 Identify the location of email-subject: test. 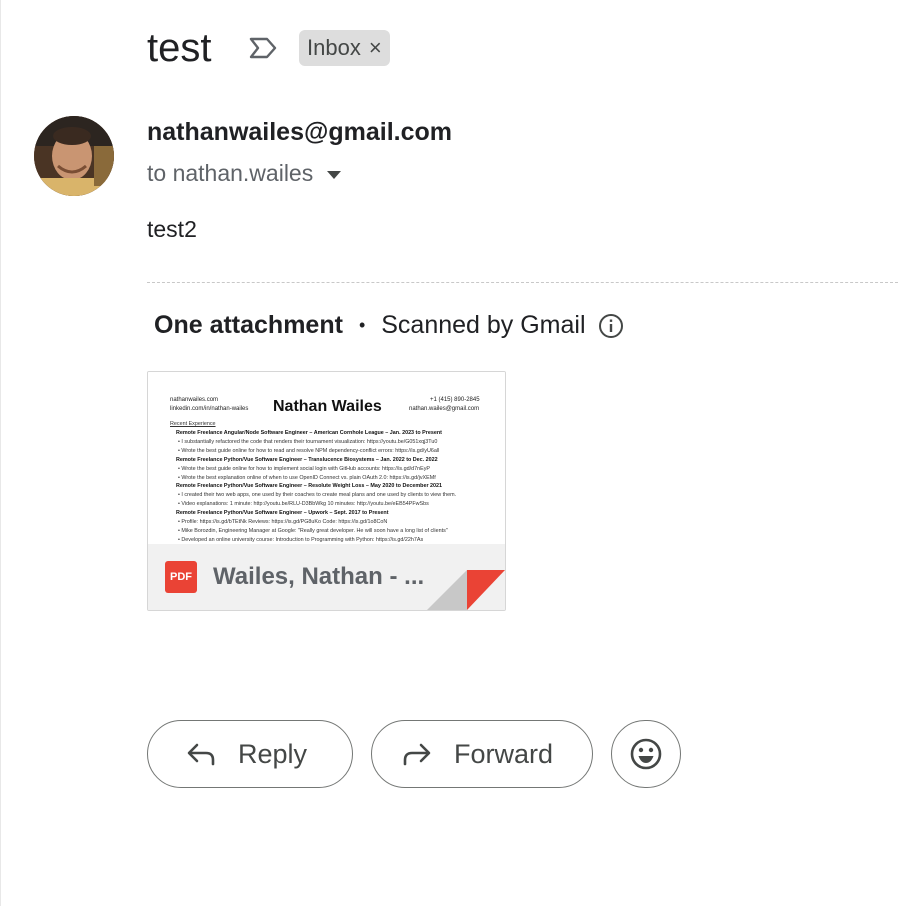
(179, 48).